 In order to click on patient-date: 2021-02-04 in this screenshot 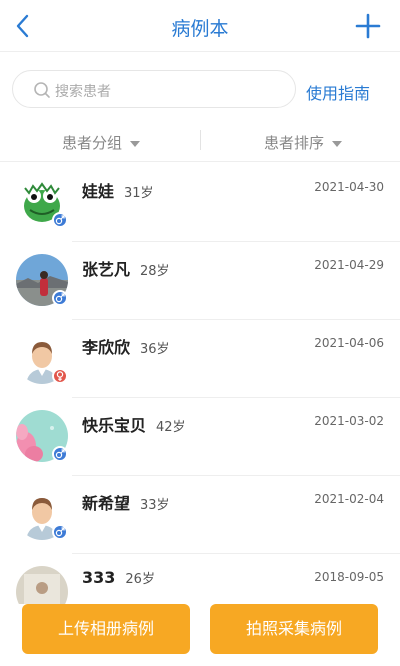, I will do `click(349, 499)`.